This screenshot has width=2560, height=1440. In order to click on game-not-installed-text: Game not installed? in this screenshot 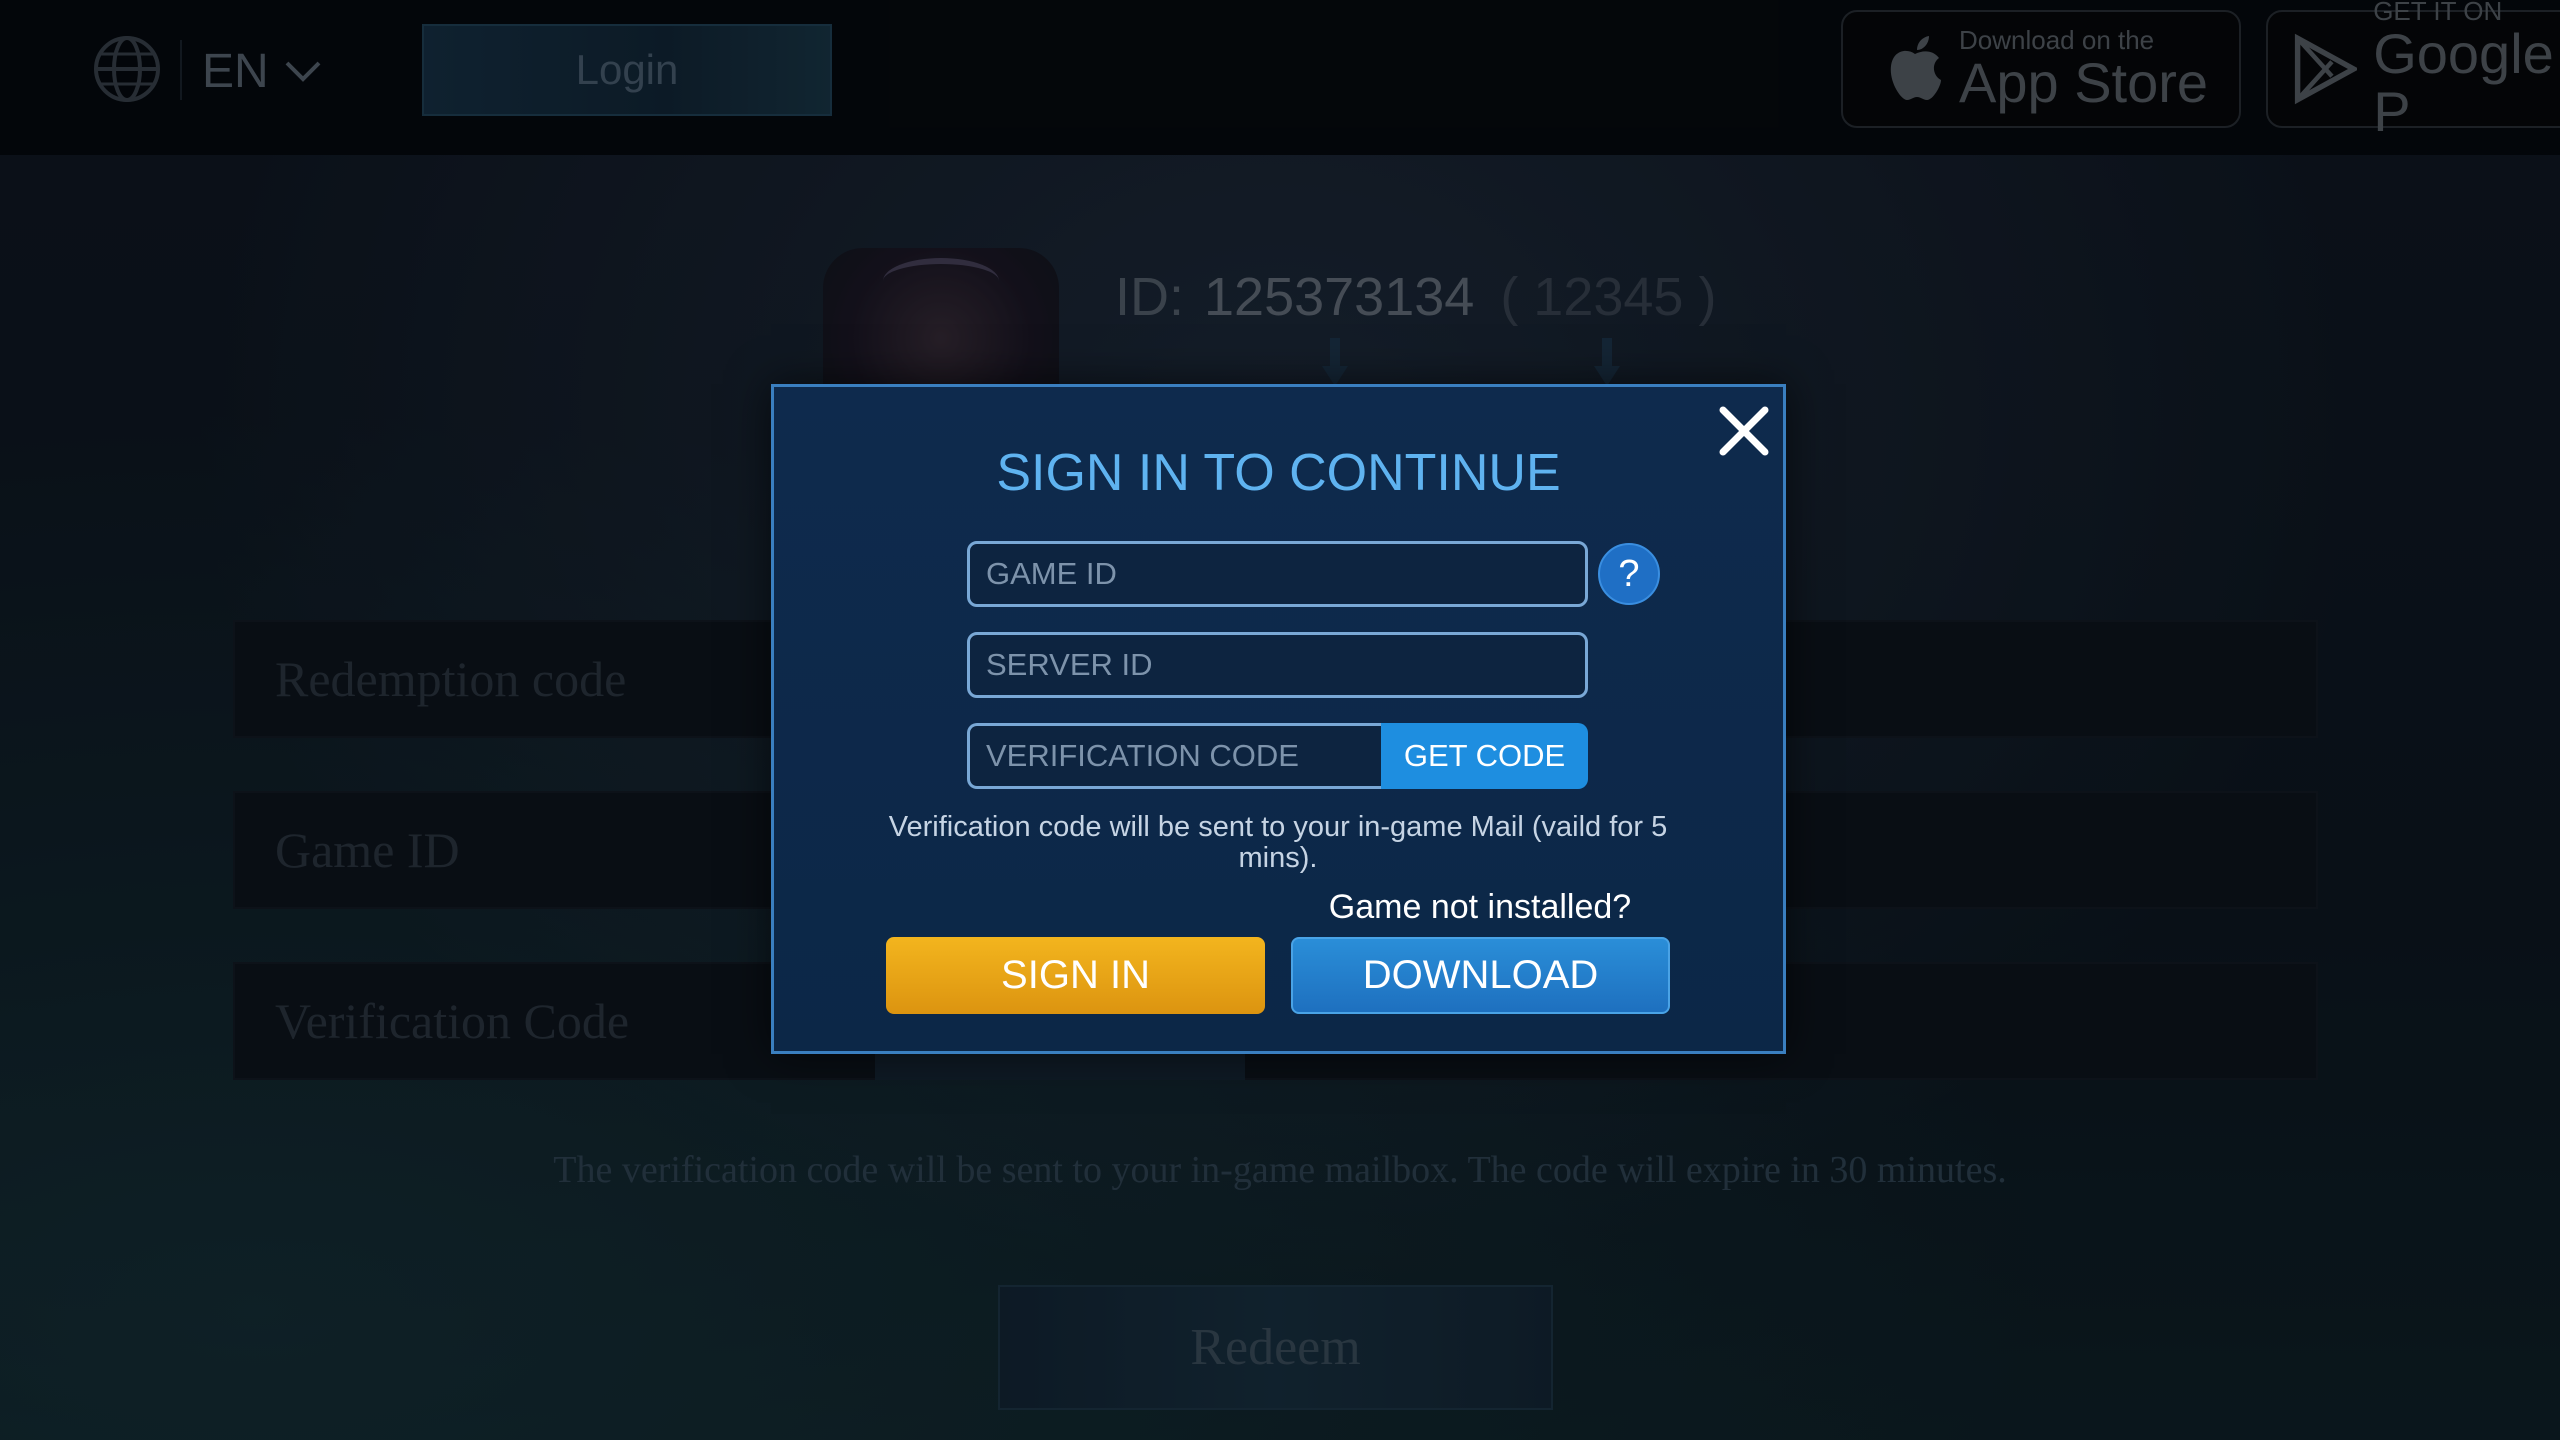, I will do `click(1480, 907)`.